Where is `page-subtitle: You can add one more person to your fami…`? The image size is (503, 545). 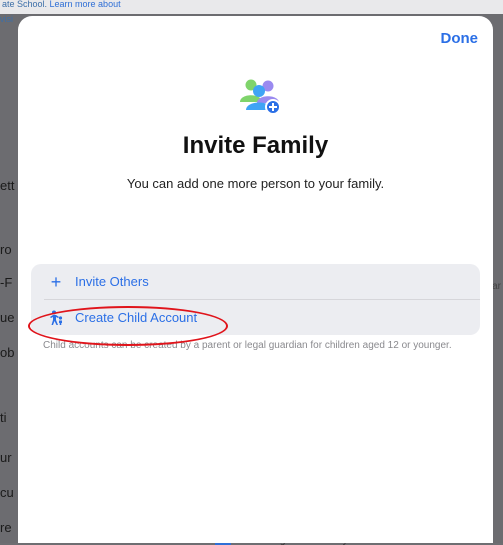 page-subtitle: You can add one more person to your fami… is located at coordinates (255, 183).